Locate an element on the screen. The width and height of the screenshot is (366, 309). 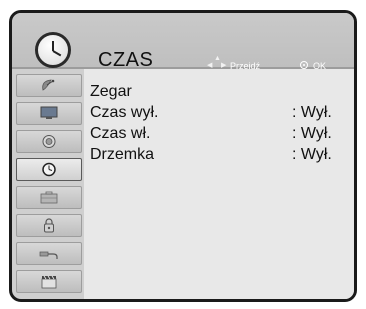
sidebar-item-time is located at coordinates (49, 169).